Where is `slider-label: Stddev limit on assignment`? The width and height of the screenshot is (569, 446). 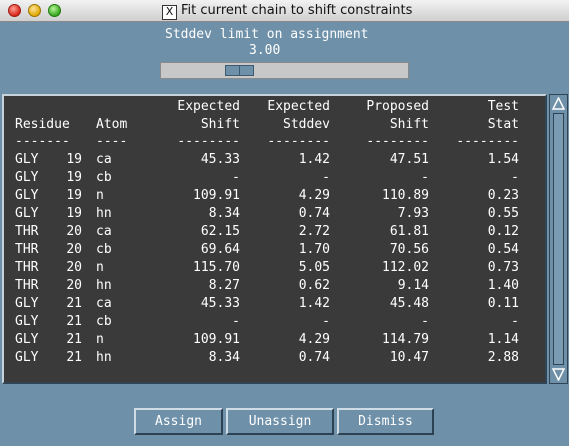
slider-label: Stddev limit on assignment is located at coordinates (267, 34).